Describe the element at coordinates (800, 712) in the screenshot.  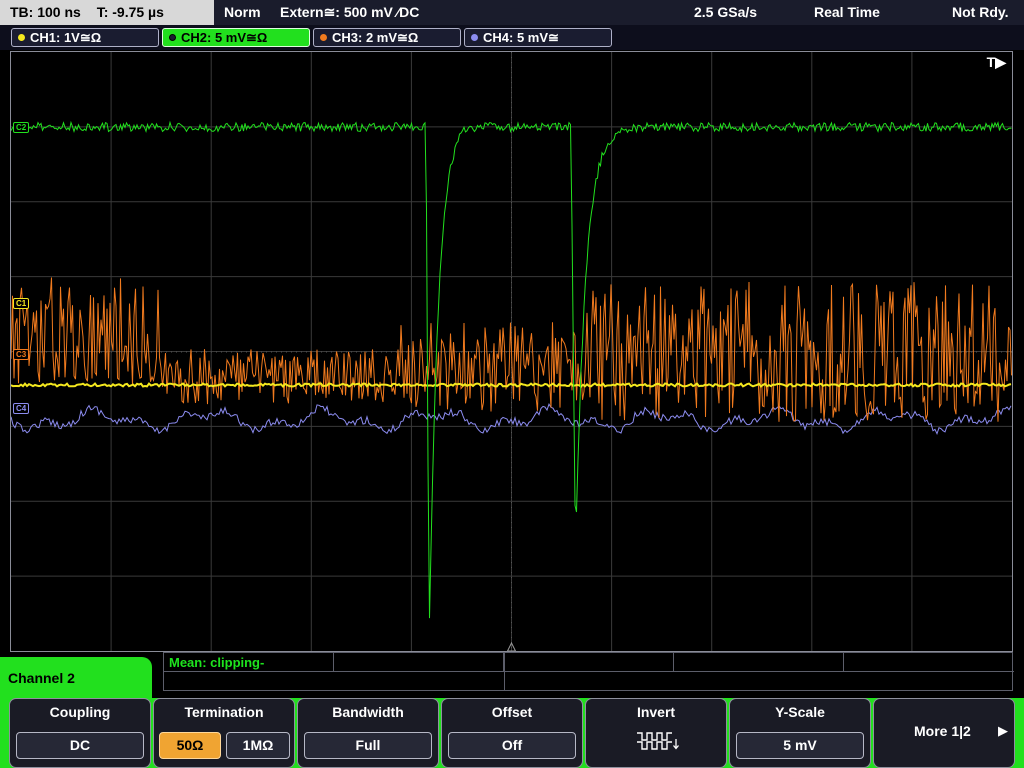
I see `yscale-title: Y-Scale` at that location.